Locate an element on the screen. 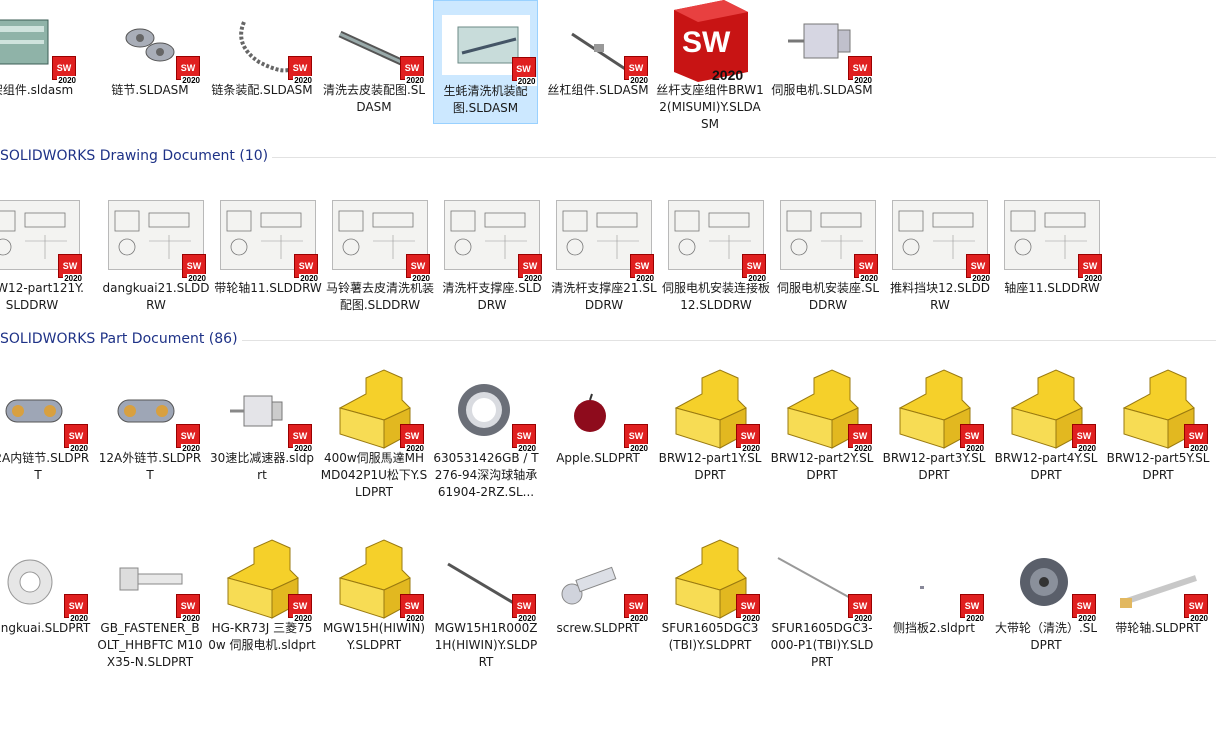  file-name: 30速比减速器.sldprt is located at coordinates (262, 466).